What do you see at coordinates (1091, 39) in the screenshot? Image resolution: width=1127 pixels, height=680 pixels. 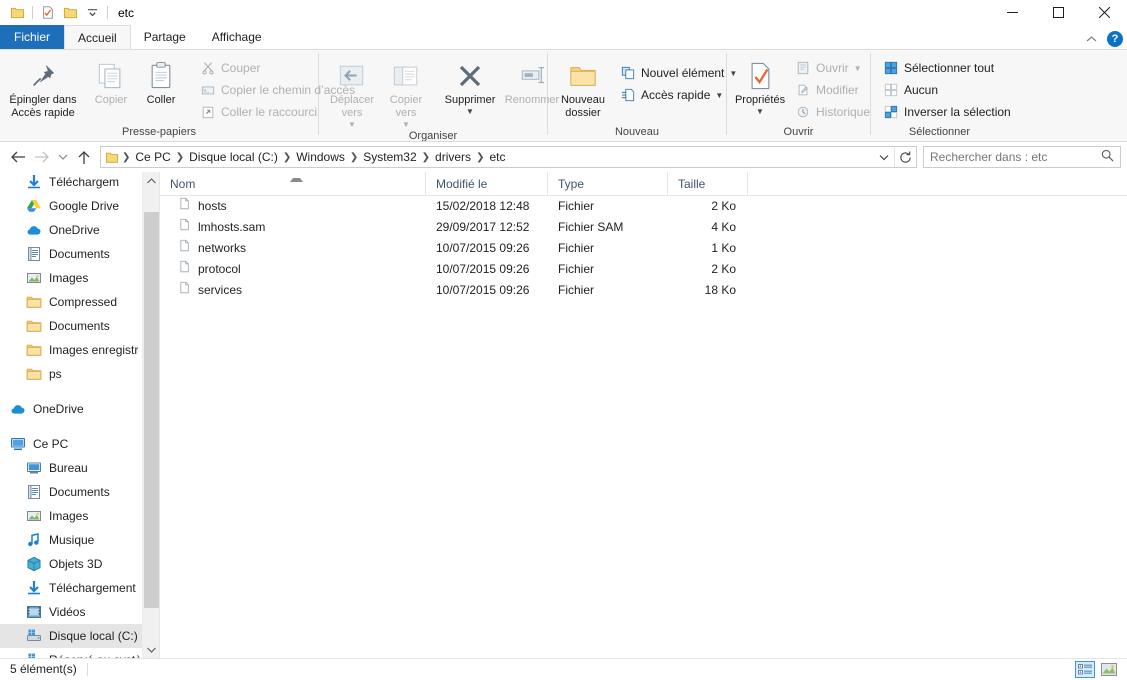 I see `collapse-ribbon-icon` at bounding box center [1091, 39].